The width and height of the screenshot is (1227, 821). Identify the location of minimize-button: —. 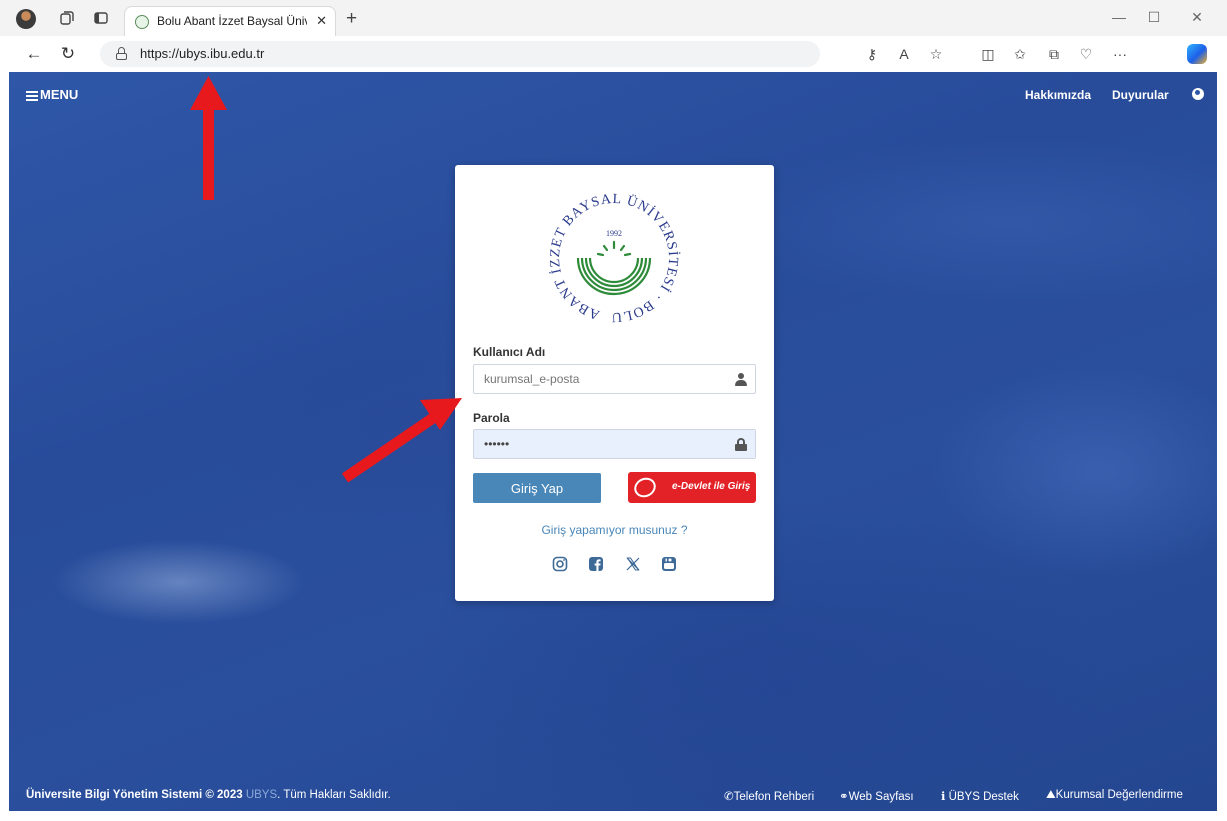
(1119, 17).